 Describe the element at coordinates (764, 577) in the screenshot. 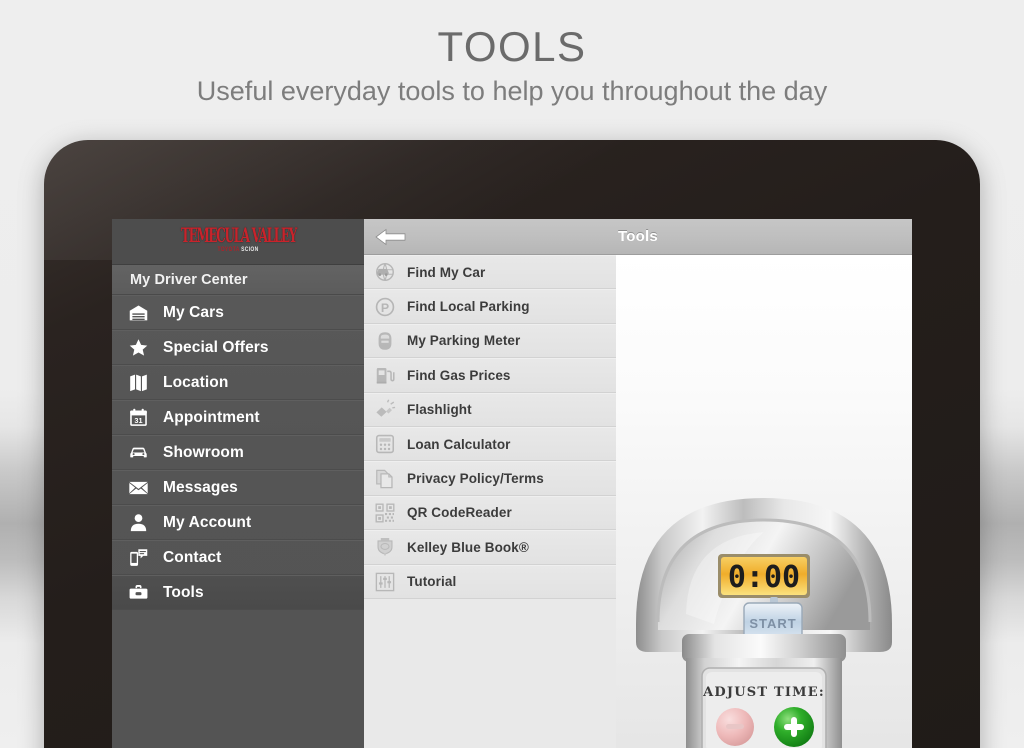

I see `meter-countdown: 0:00` at that location.